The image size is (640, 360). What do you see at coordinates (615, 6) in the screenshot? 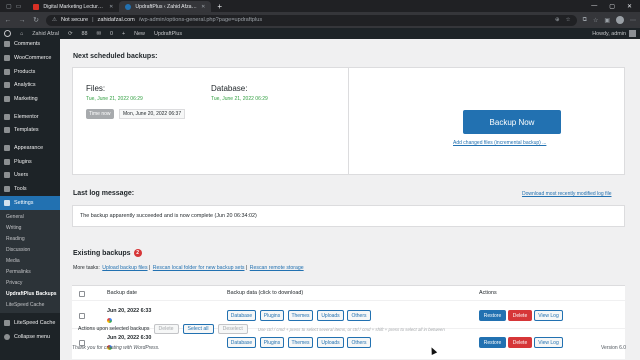
I see `window-controls: — ▢ ✕` at bounding box center [615, 6].